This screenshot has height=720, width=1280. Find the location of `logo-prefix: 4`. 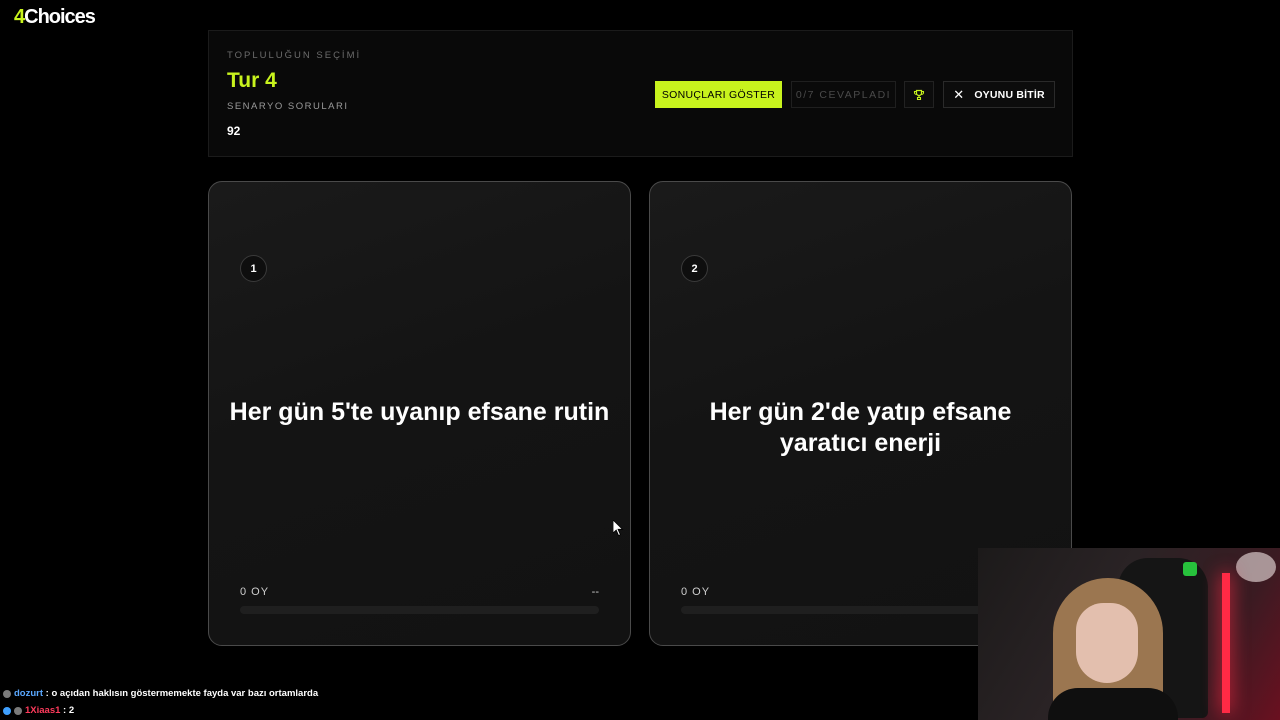

logo-prefix: 4 is located at coordinates (19, 17).